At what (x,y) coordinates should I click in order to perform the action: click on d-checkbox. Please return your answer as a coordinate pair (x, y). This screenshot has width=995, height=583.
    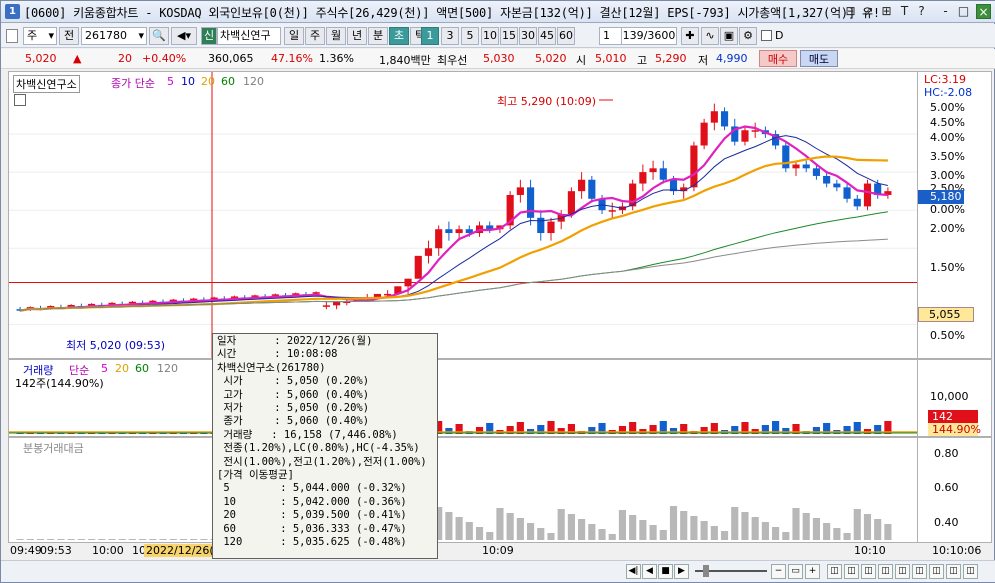
    Looking at the image, I should click on (766, 35).